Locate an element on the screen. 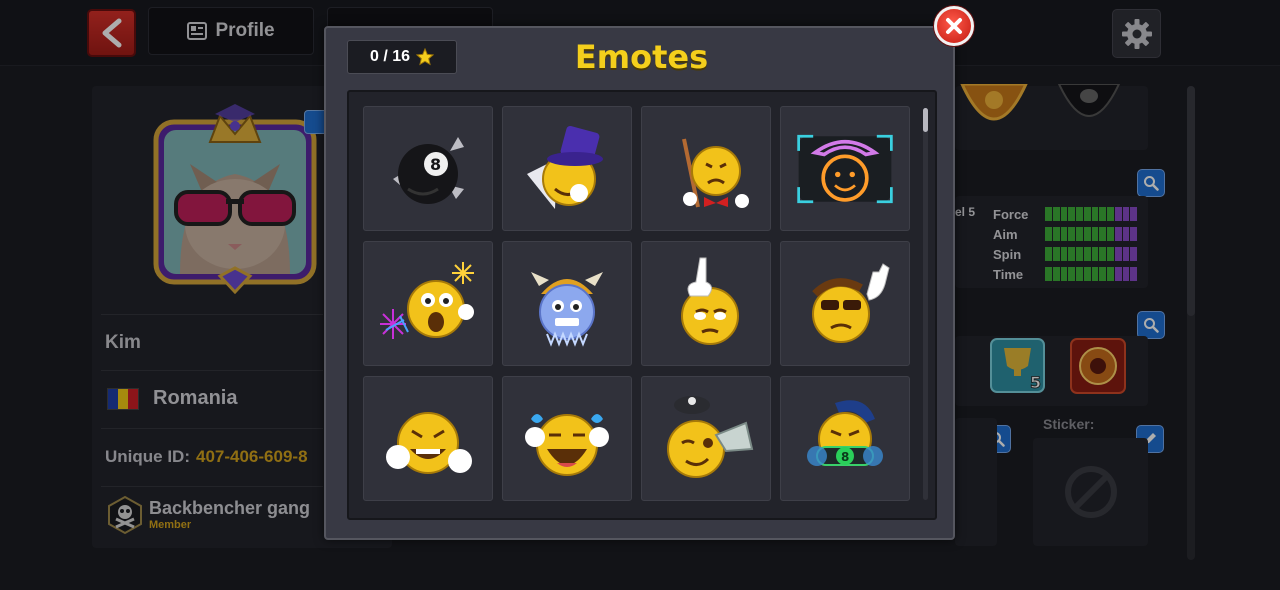 The height and width of the screenshot is (590, 1280). cool-sunglasses-wave-emote is located at coordinates (851, 302).